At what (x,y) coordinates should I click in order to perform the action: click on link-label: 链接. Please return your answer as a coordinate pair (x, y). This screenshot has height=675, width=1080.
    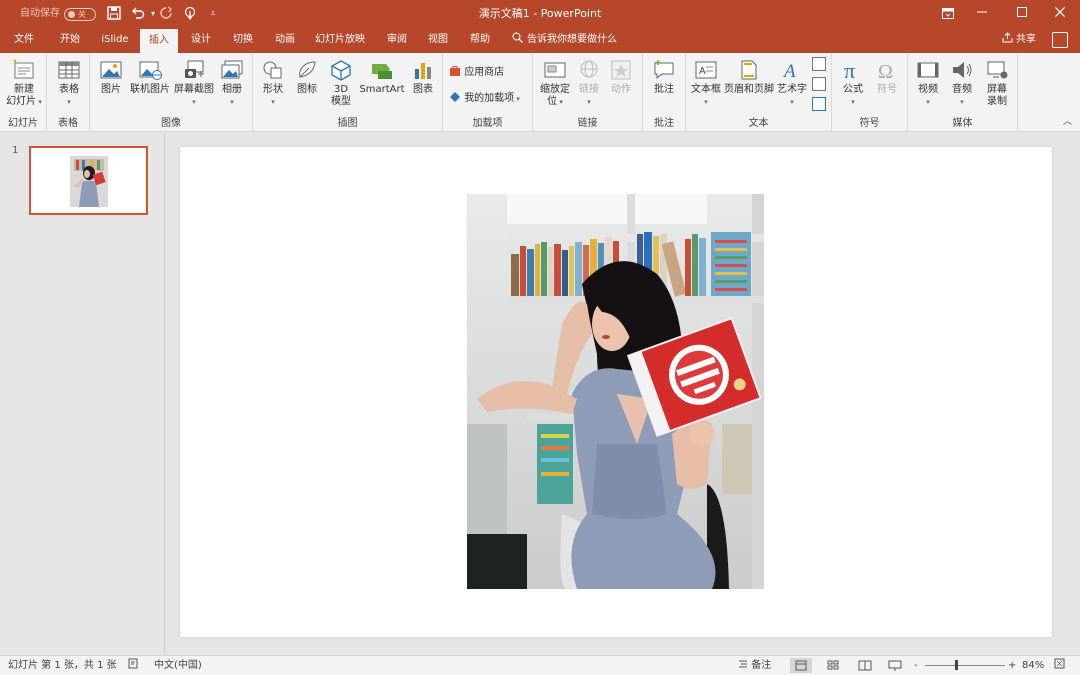
    Looking at the image, I should click on (589, 89).